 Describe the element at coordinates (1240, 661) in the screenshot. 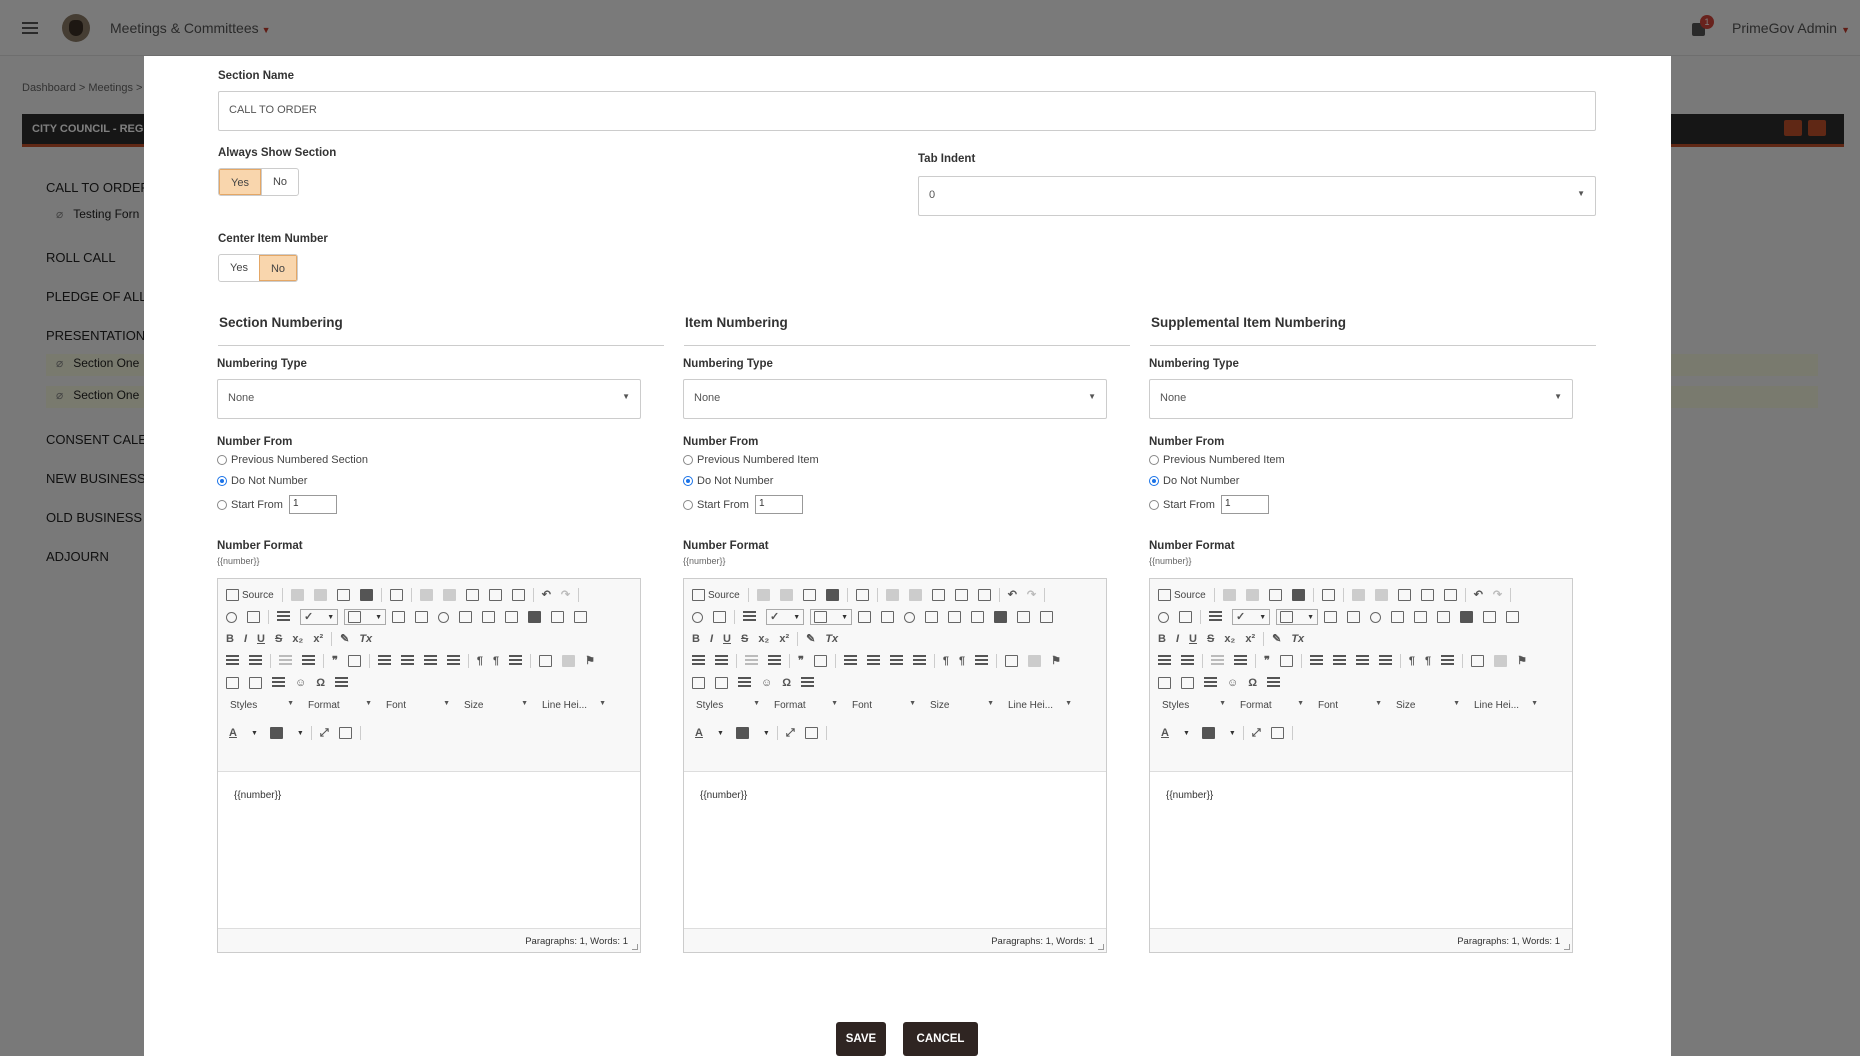

I see `indent-icon` at that location.